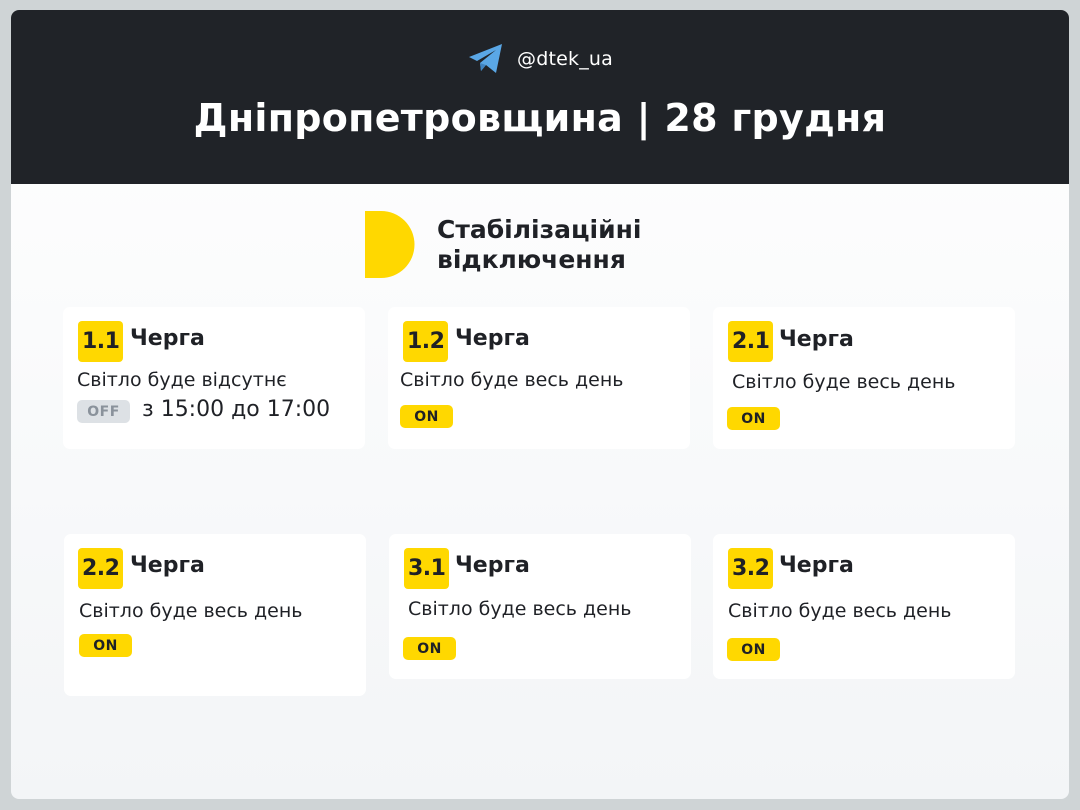 The height and width of the screenshot is (810, 1080). I want to click on queue-card-3-2: 3.2 Черга Світло буде весь день ON, so click(864, 606).